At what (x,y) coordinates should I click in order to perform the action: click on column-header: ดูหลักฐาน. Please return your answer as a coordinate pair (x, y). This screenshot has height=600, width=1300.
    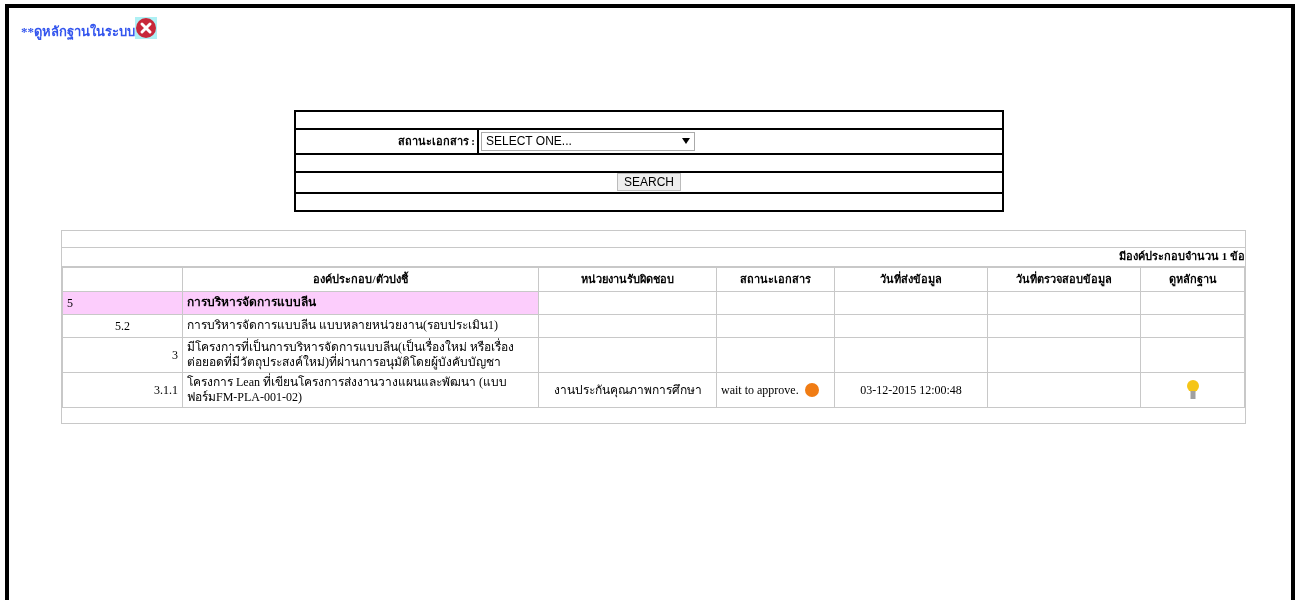
    Looking at the image, I should click on (1192, 278).